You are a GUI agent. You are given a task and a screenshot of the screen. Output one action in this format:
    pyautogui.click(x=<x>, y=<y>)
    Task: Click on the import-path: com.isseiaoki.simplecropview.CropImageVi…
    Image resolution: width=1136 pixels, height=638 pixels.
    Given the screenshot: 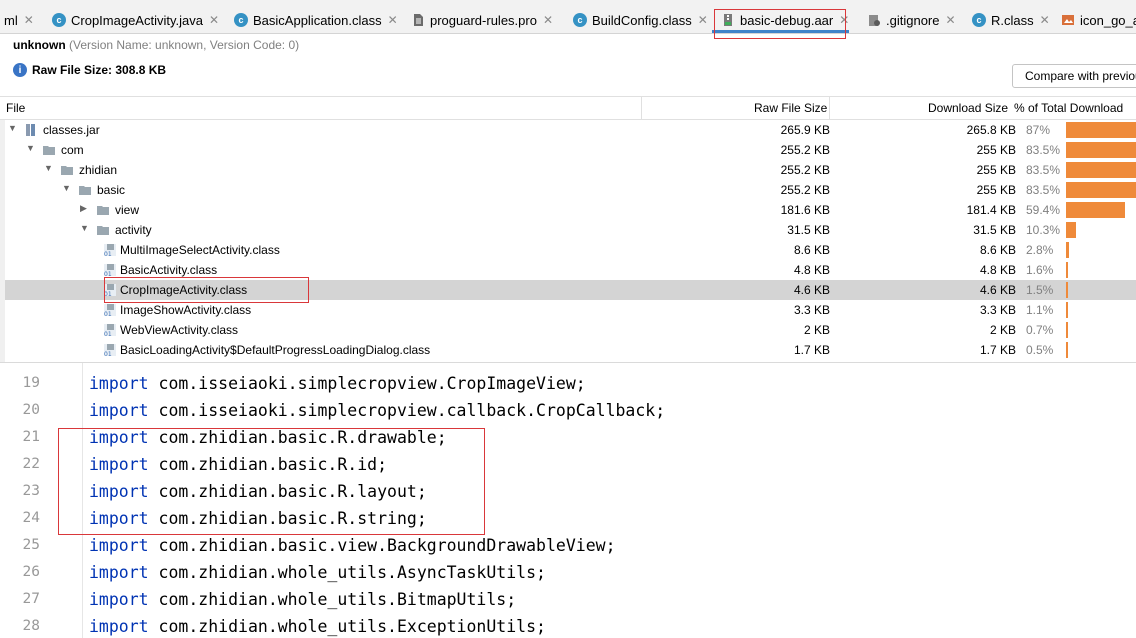 What is the action you would take?
    pyautogui.click(x=367, y=383)
    